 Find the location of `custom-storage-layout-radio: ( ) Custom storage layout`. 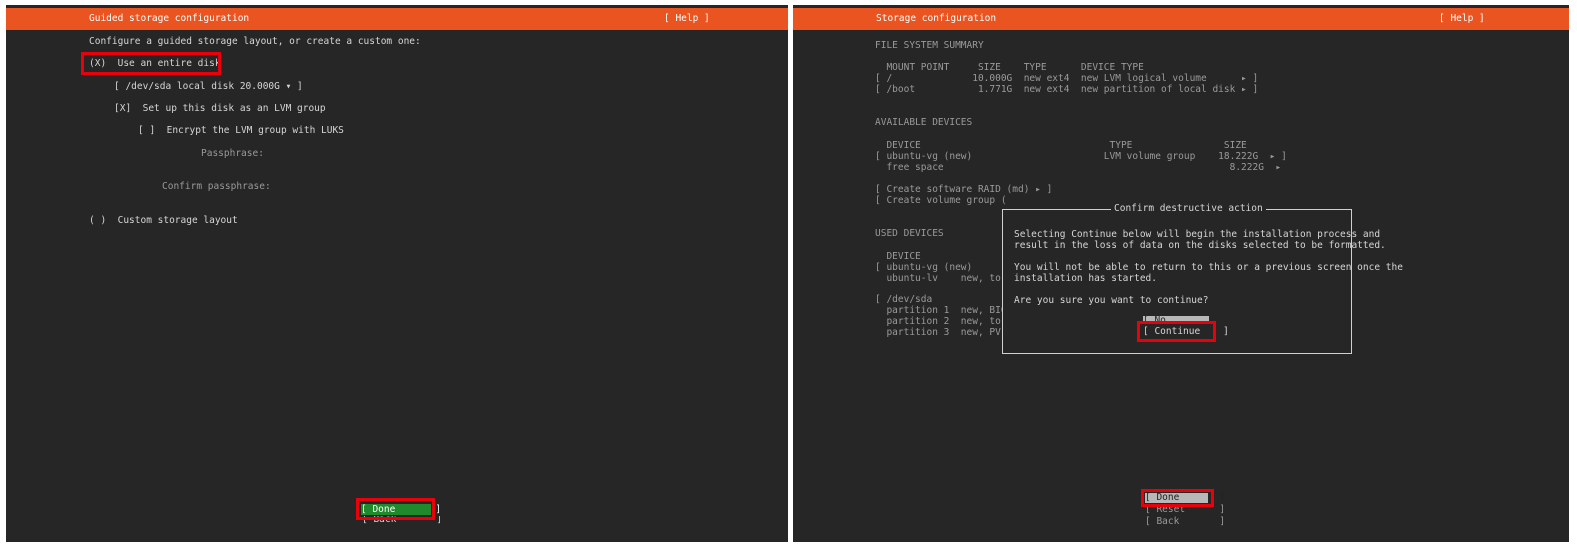

custom-storage-layout-radio: ( ) Custom storage layout is located at coordinates (163, 220).